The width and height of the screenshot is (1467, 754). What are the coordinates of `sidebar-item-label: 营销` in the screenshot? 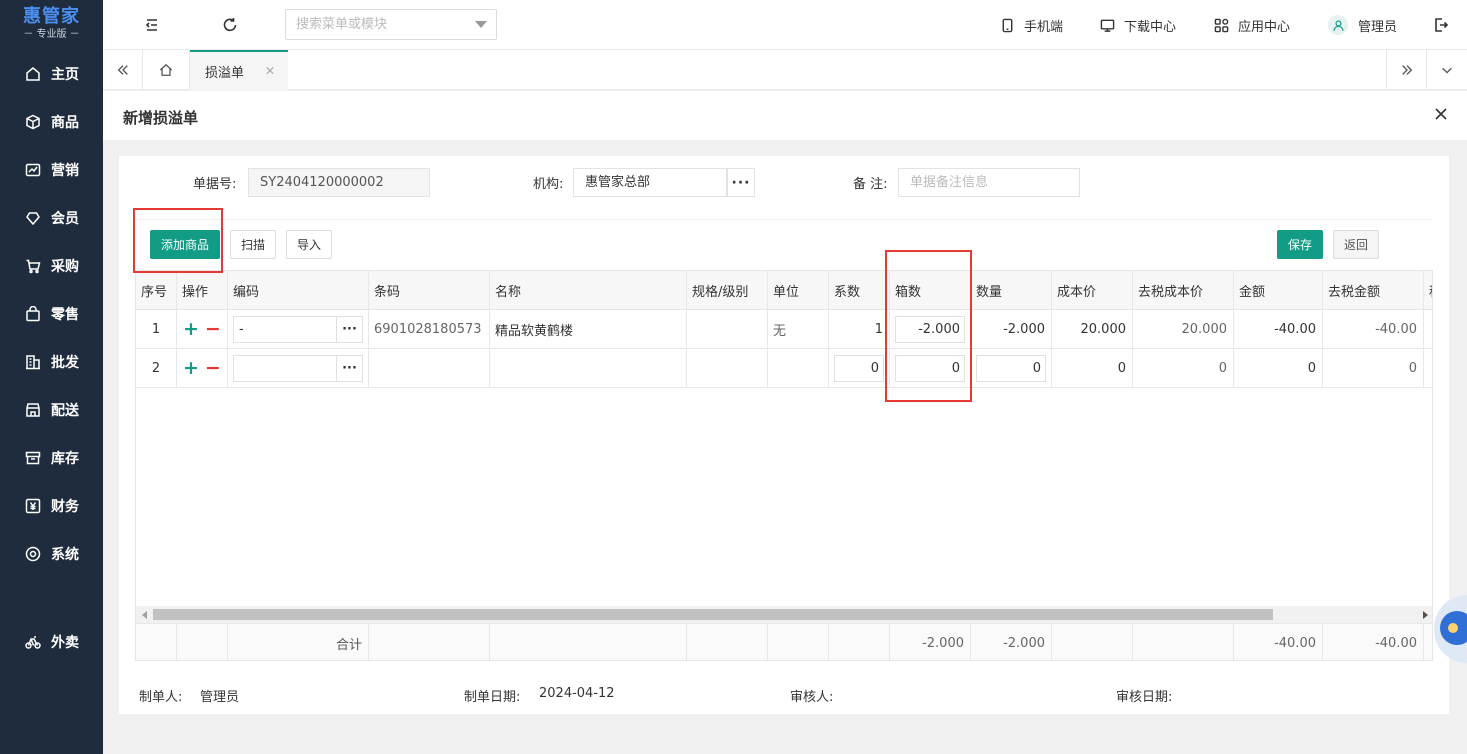 It's located at (65, 171).